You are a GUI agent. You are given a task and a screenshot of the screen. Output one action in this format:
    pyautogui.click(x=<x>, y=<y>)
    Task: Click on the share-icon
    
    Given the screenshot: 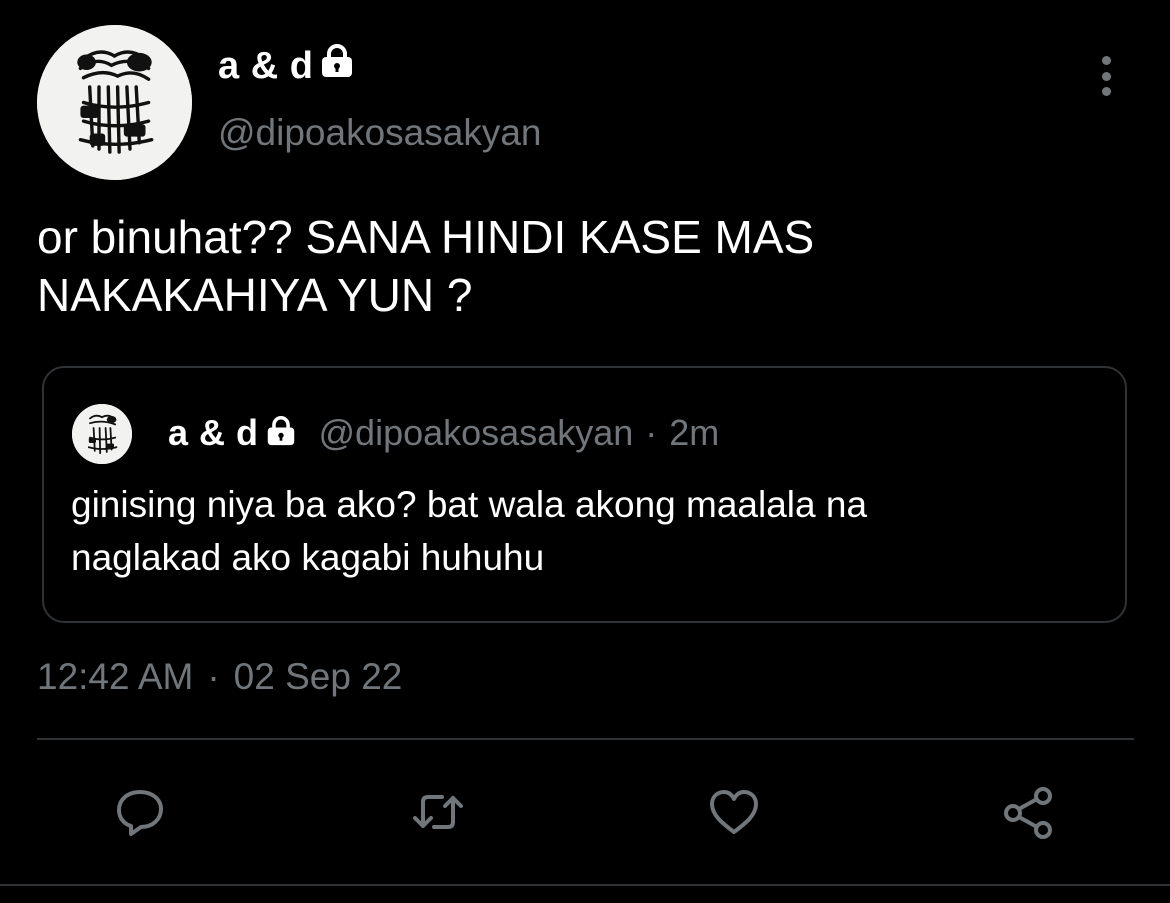 What is the action you would take?
    pyautogui.click(x=1028, y=813)
    